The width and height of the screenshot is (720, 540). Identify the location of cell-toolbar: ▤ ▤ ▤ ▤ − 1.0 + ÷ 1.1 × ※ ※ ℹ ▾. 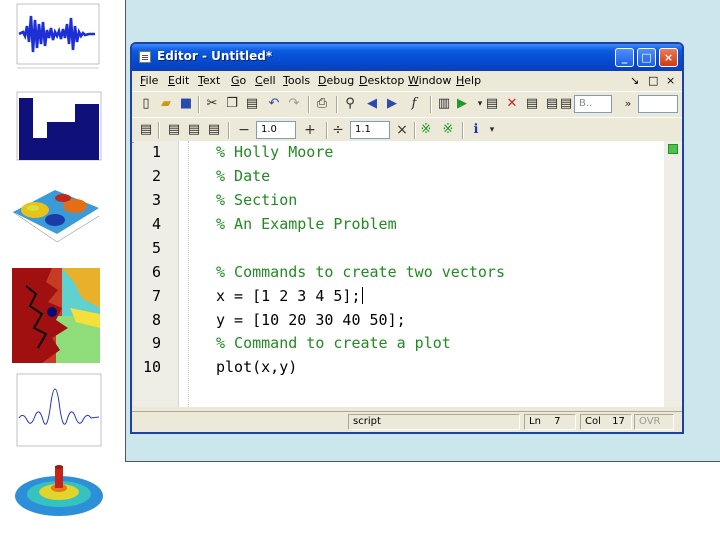
(407, 130).